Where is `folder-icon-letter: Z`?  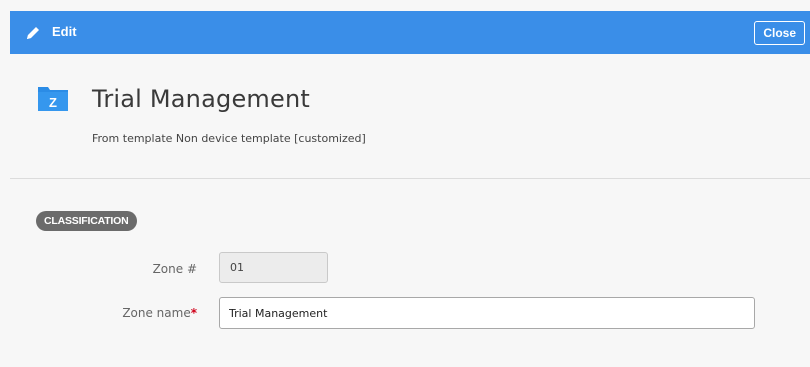
folder-icon-letter: Z is located at coordinates (53, 102).